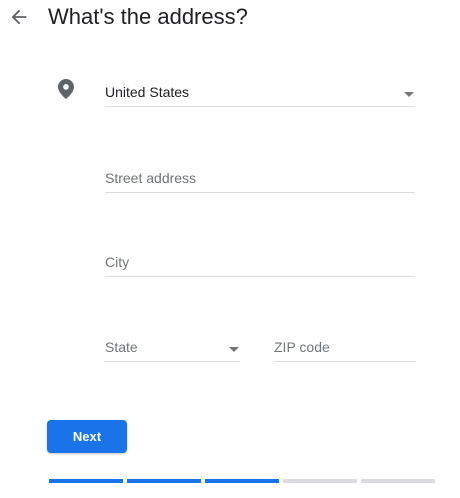 The image size is (460, 498). Describe the element at coordinates (344, 346) in the screenshot. I see `zip-code-input: ZIP code` at that location.